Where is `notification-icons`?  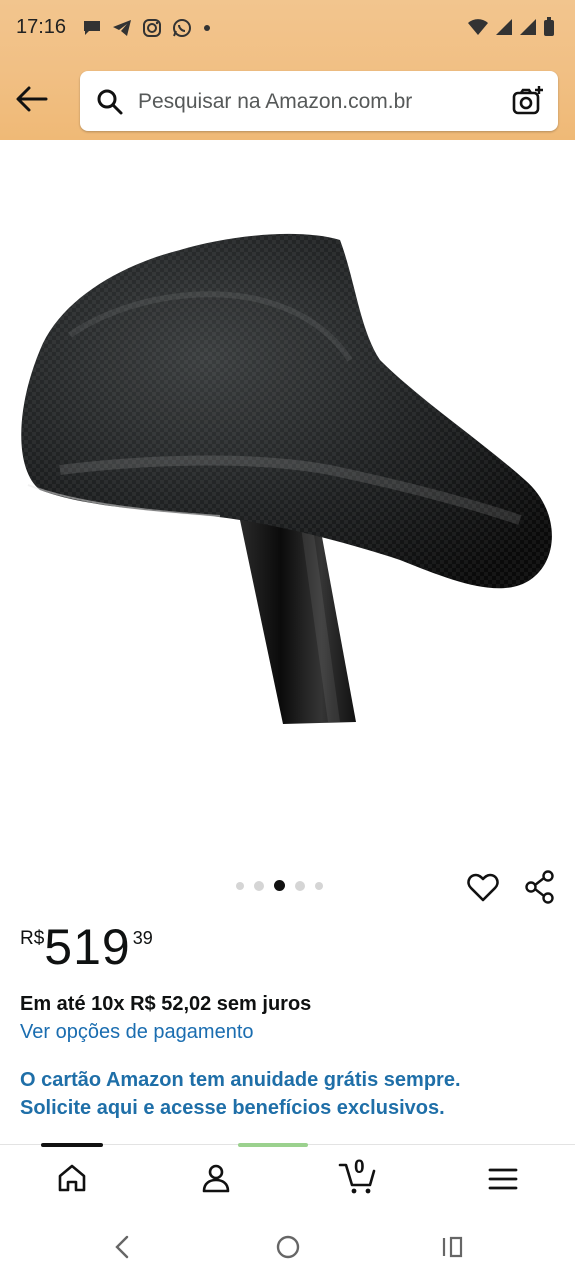
notification-icons is located at coordinates (147, 28).